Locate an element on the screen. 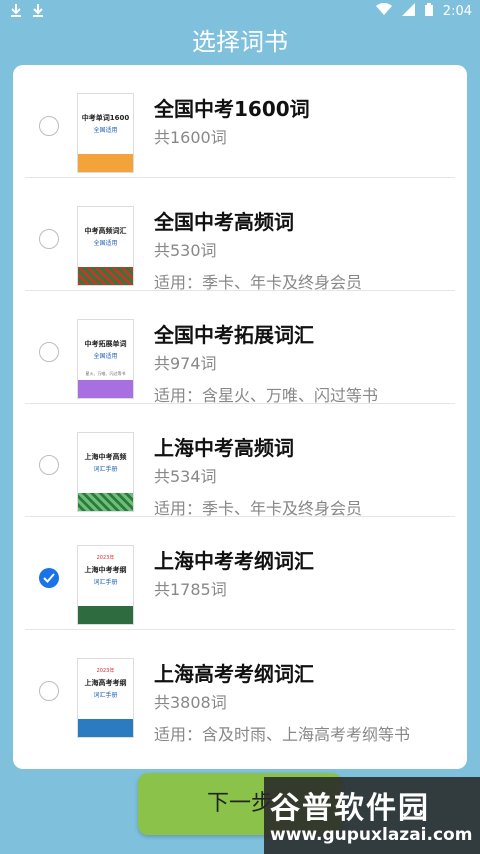  book-cover: 2023年 上海高考考纲 词汇手册 is located at coordinates (105, 698).